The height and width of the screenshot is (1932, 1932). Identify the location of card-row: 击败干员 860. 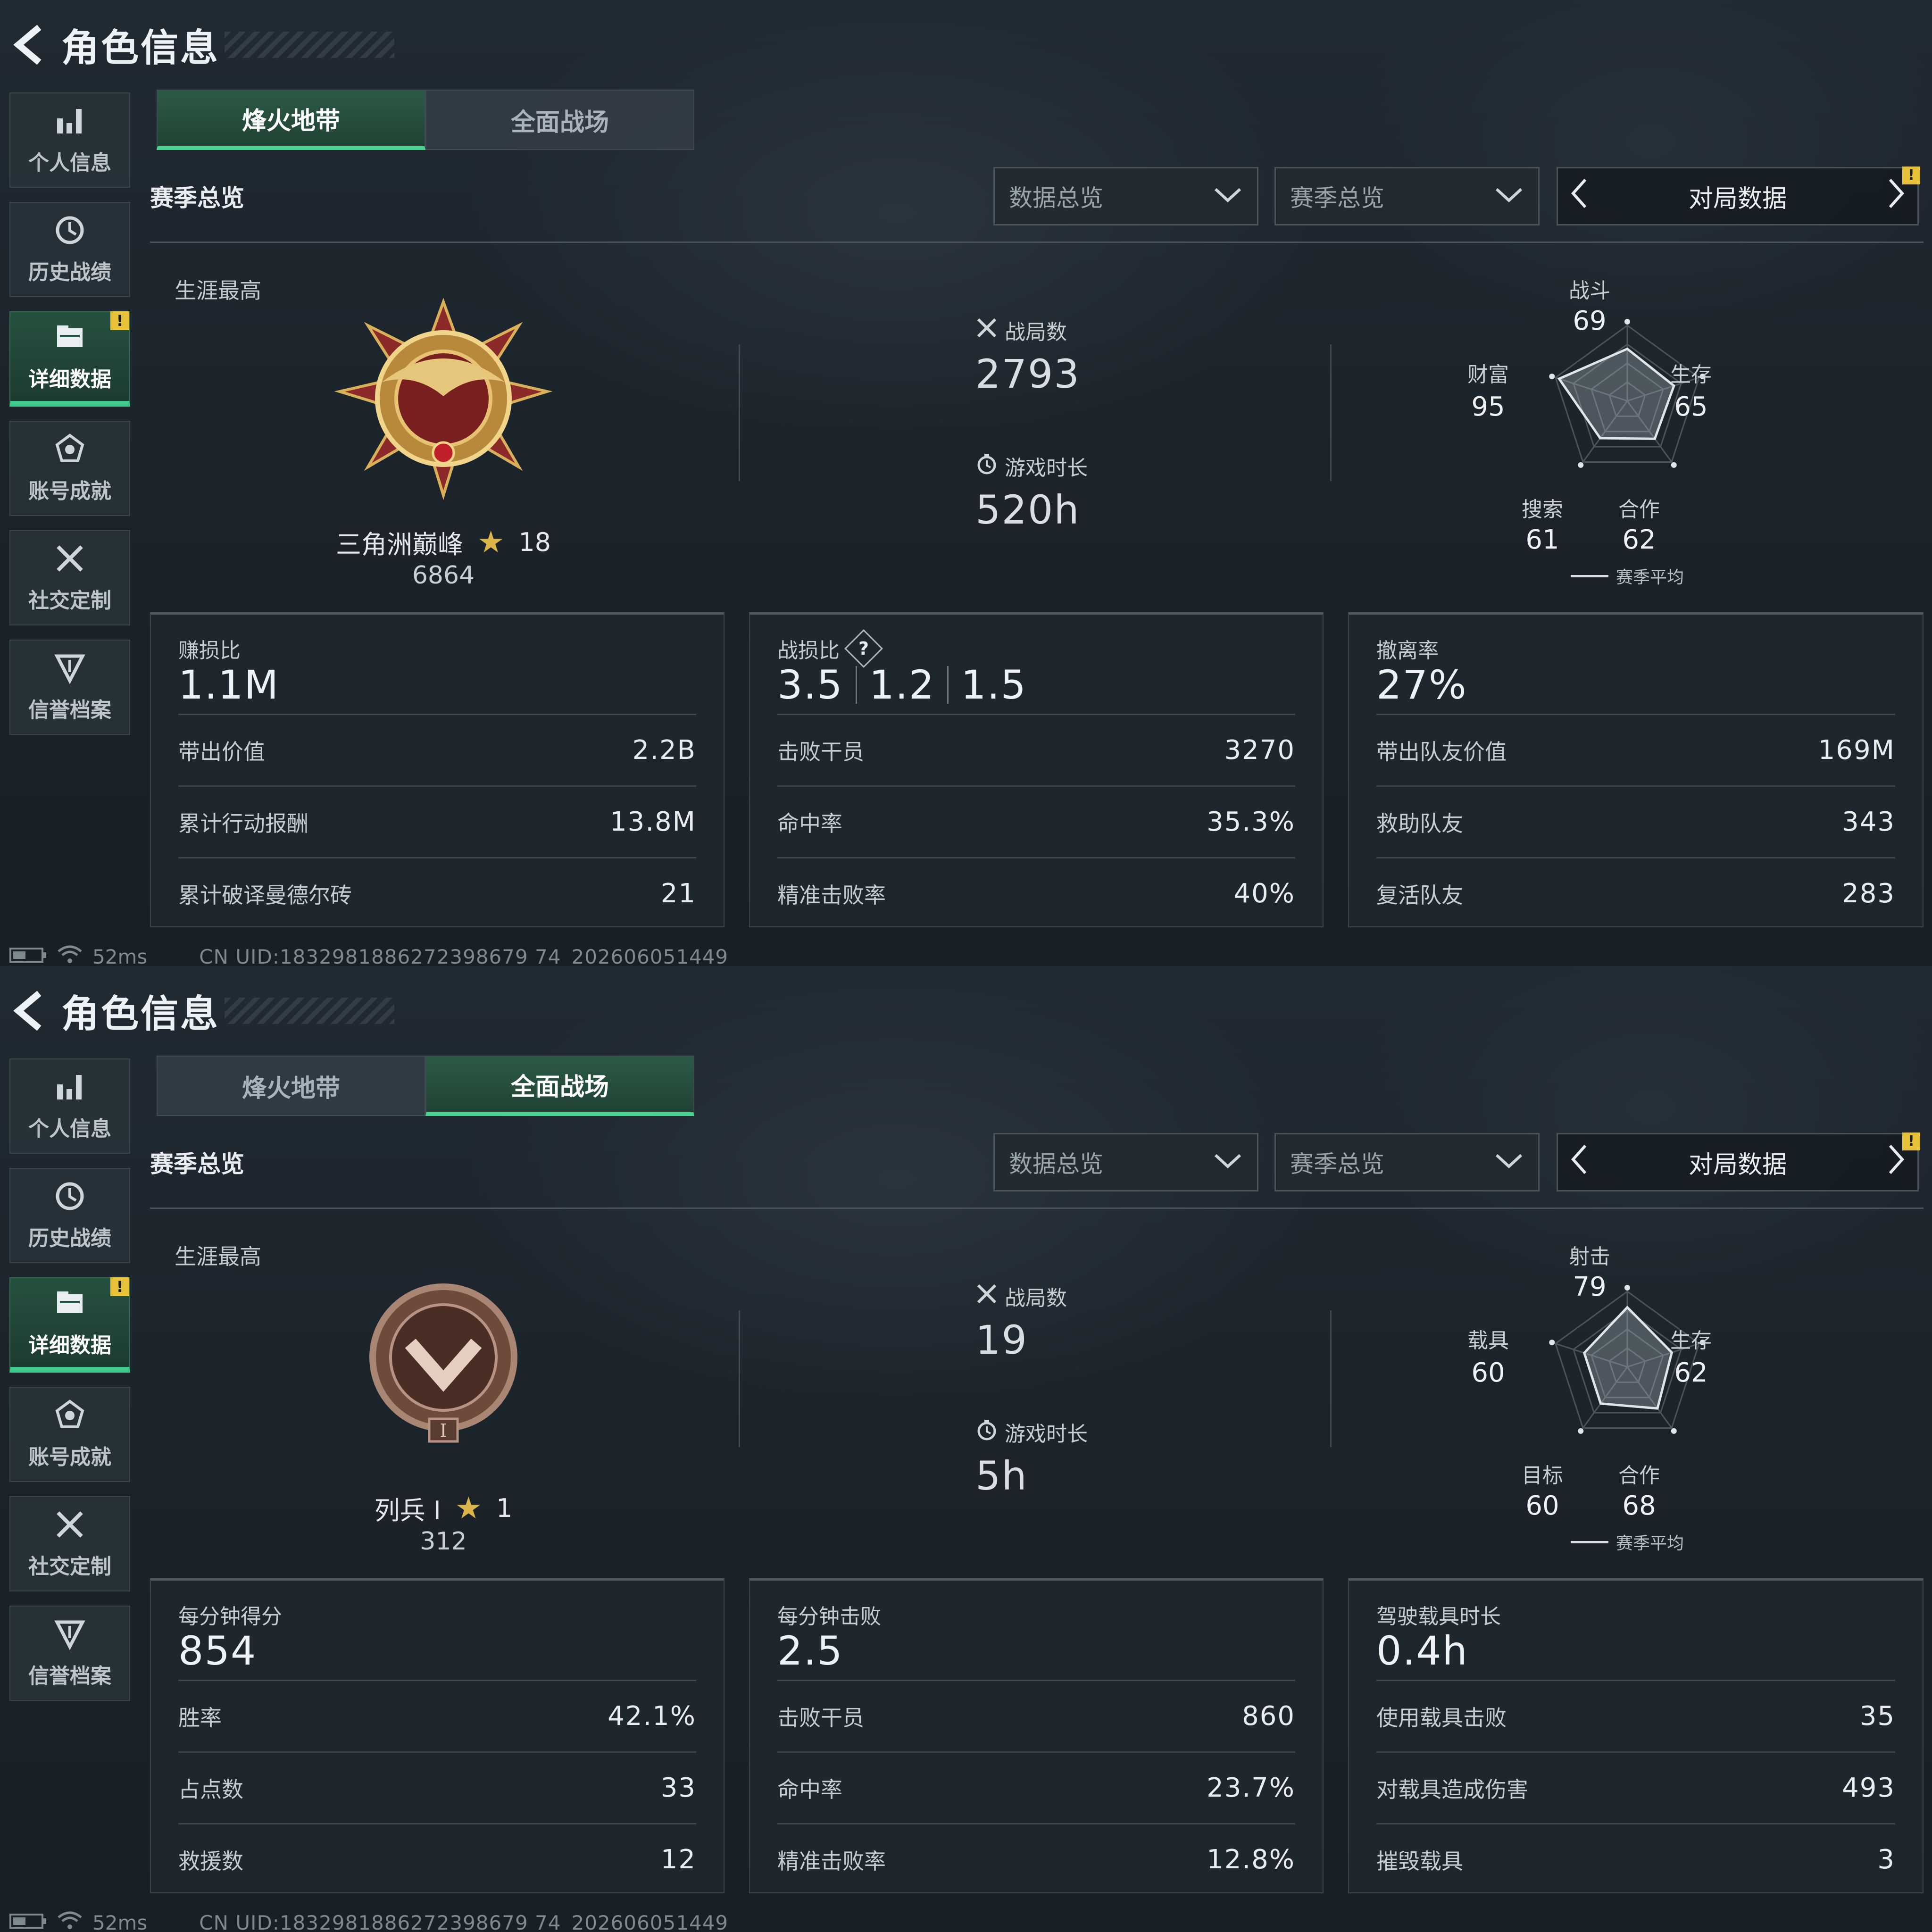
(1036, 1716).